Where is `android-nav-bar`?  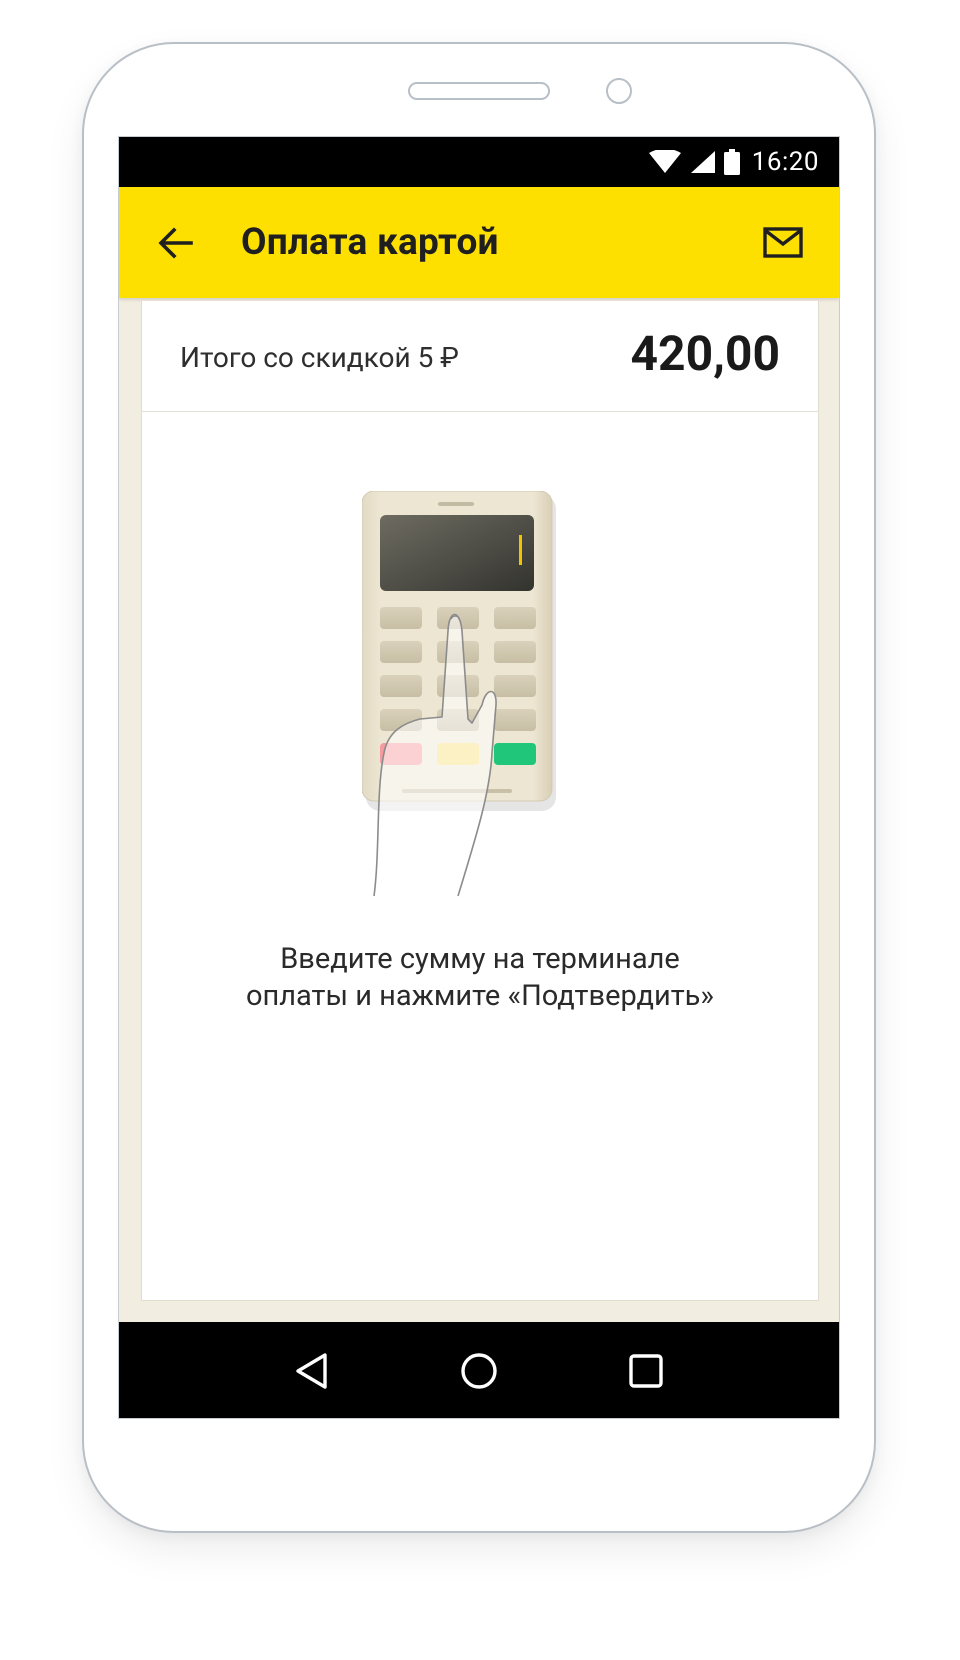
android-nav-bar is located at coordinates (479, 1370).